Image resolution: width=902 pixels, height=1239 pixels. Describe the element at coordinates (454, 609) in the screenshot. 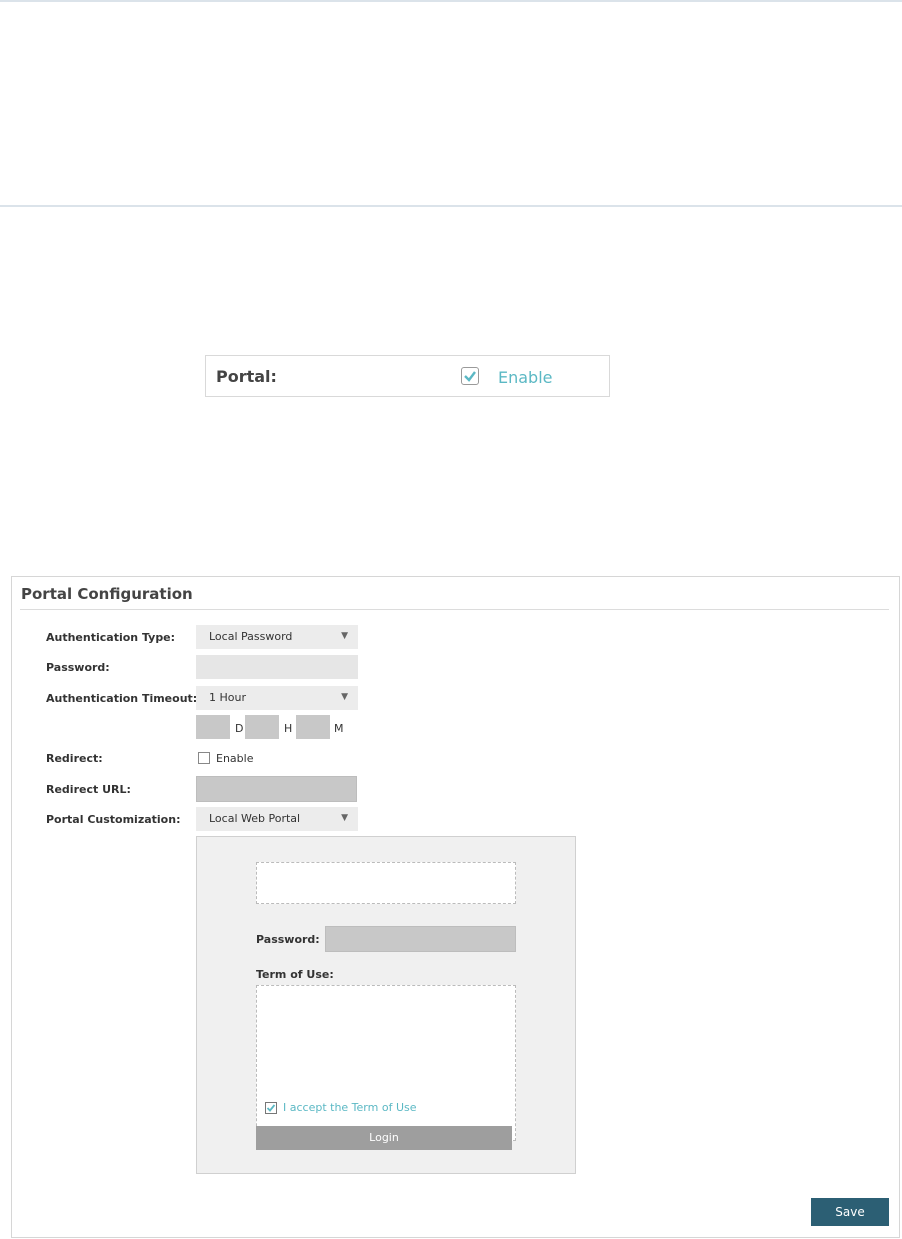

I see `title-divider` at that location.